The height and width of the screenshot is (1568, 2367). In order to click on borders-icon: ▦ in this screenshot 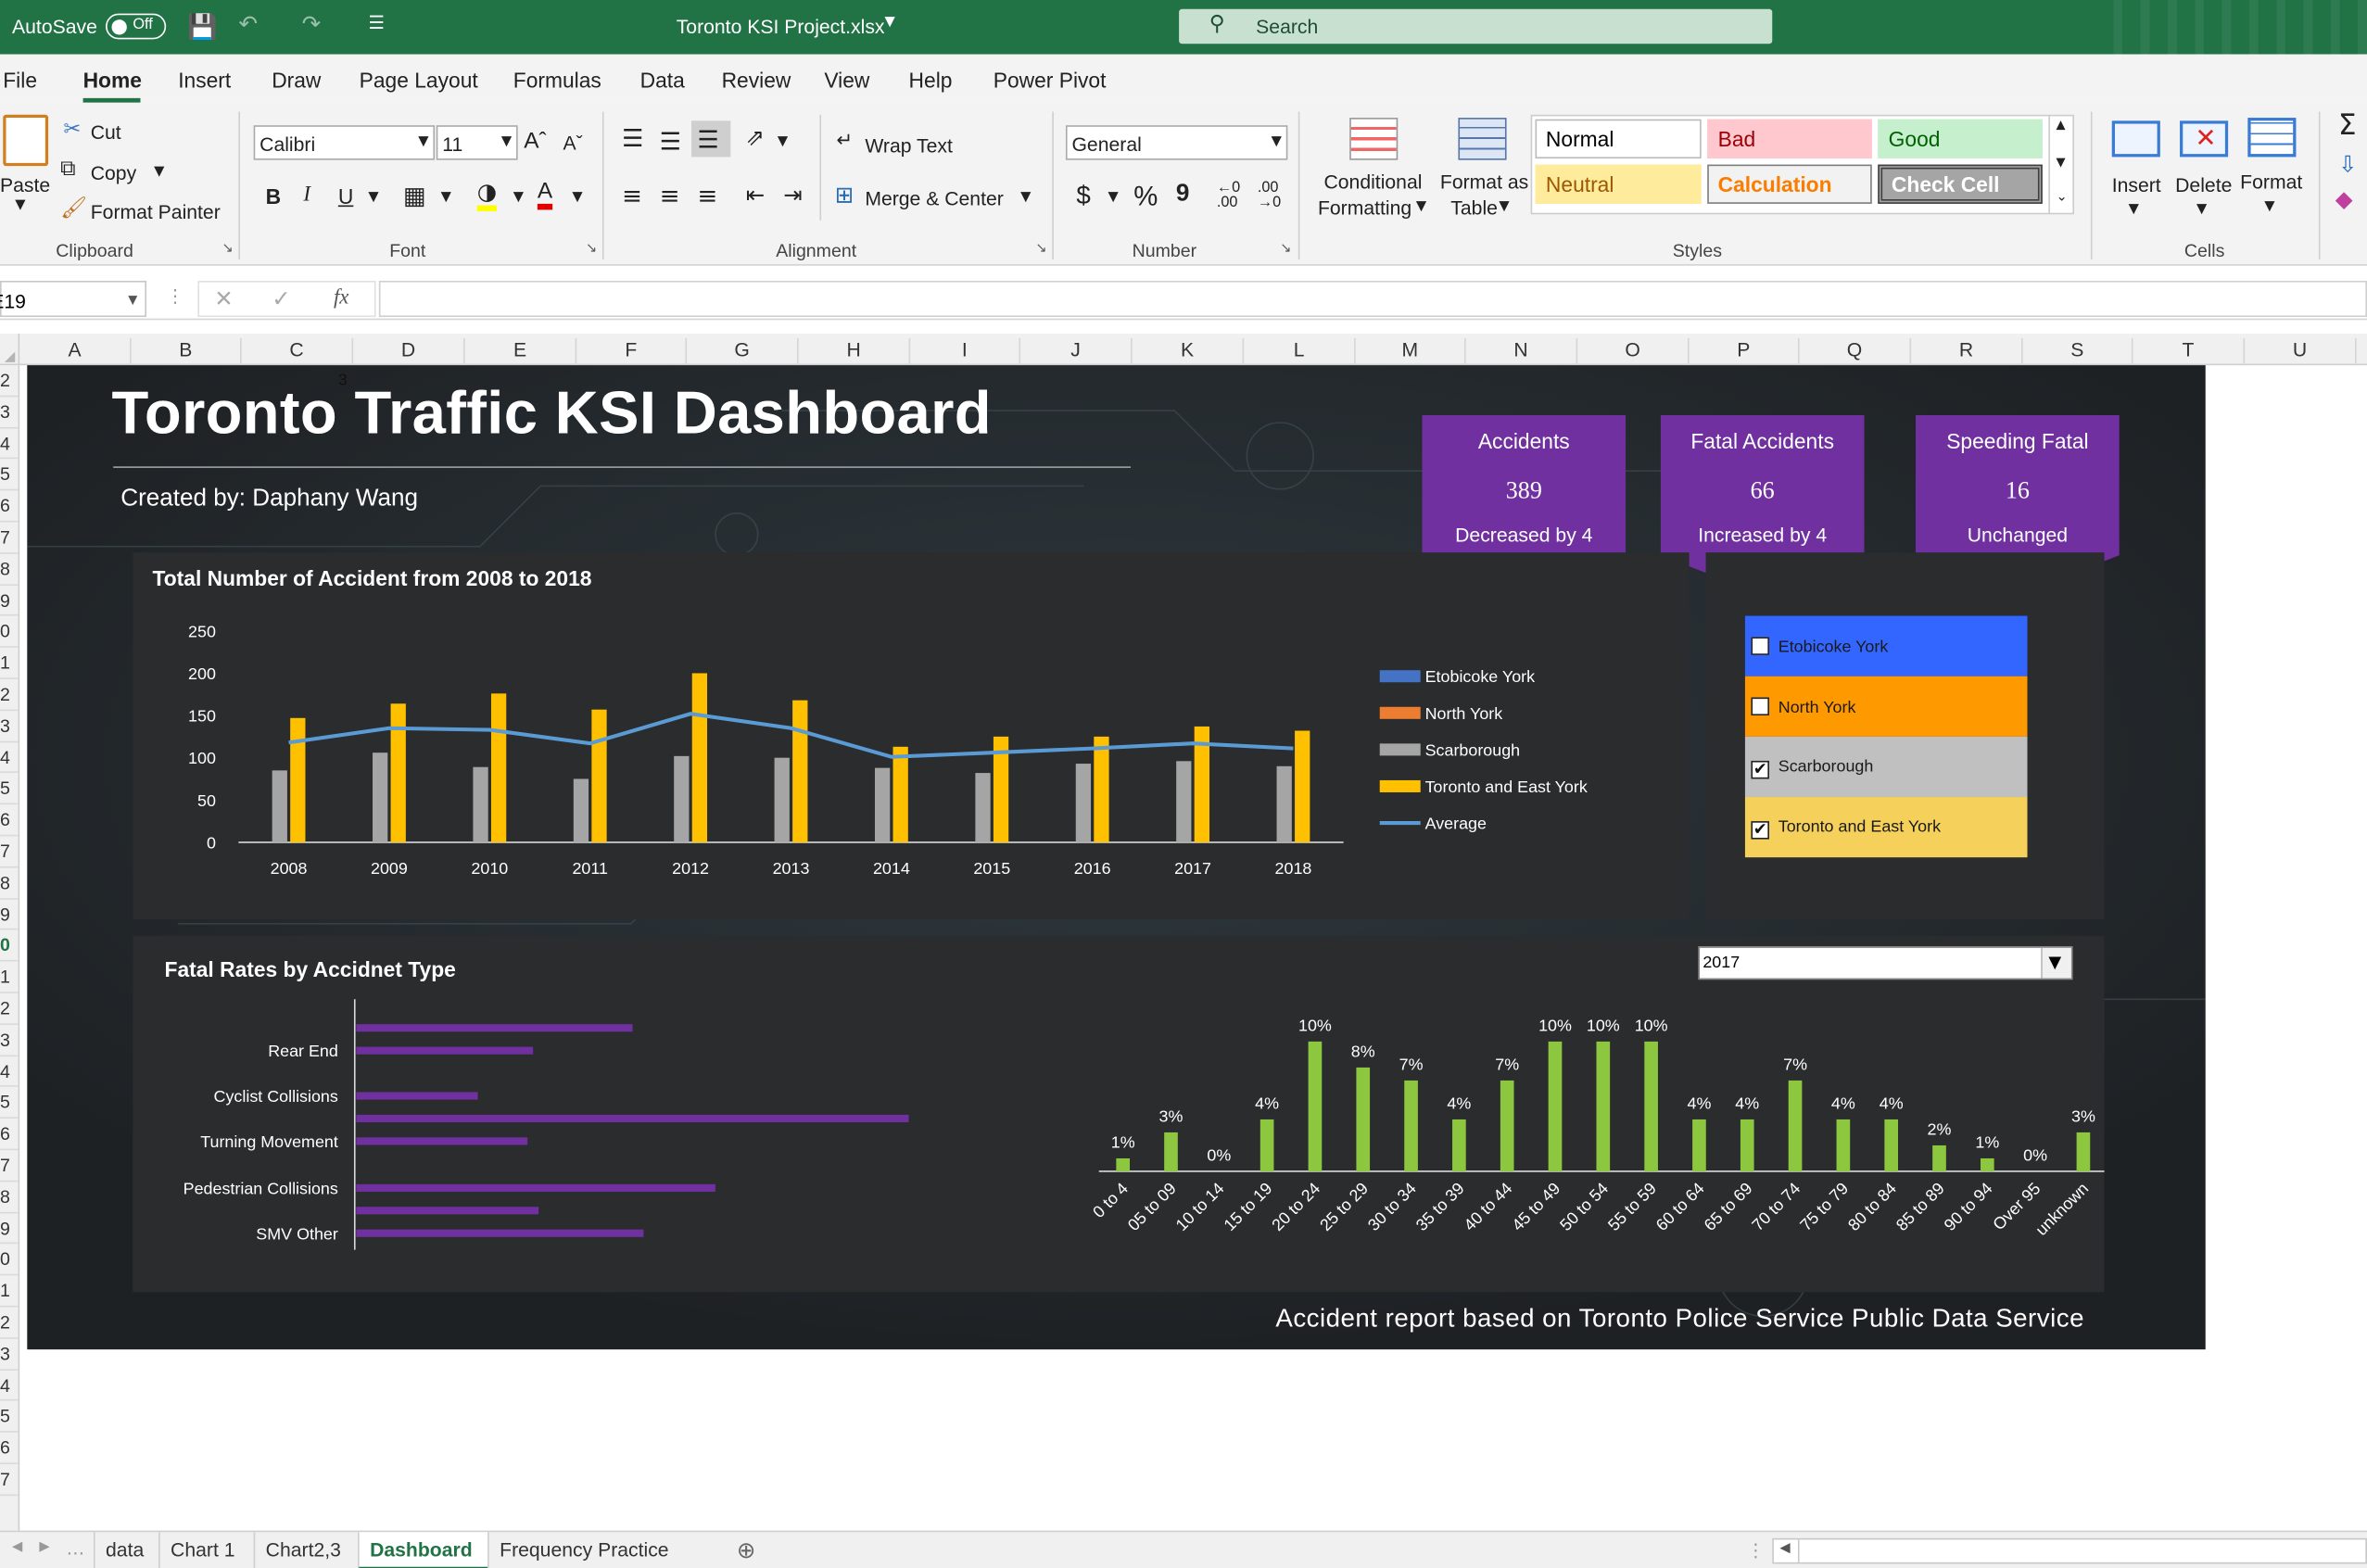, I will do `click(415, 195)`.